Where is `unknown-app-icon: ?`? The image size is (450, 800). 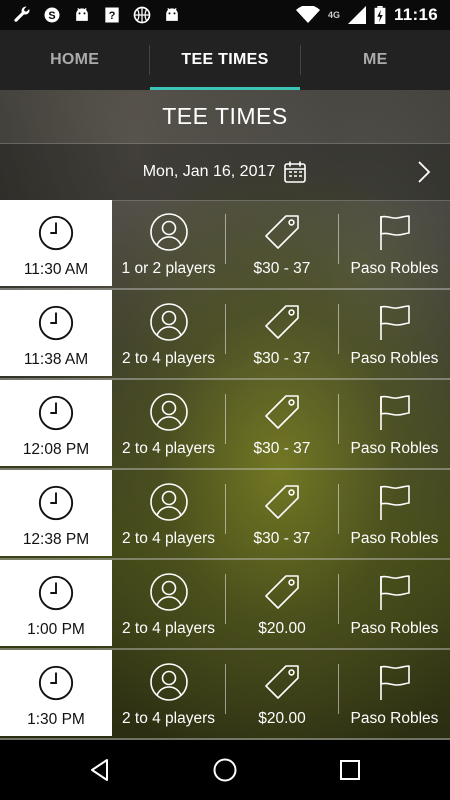
unknown-app-icon: ? is located at coordinates (112, 15).